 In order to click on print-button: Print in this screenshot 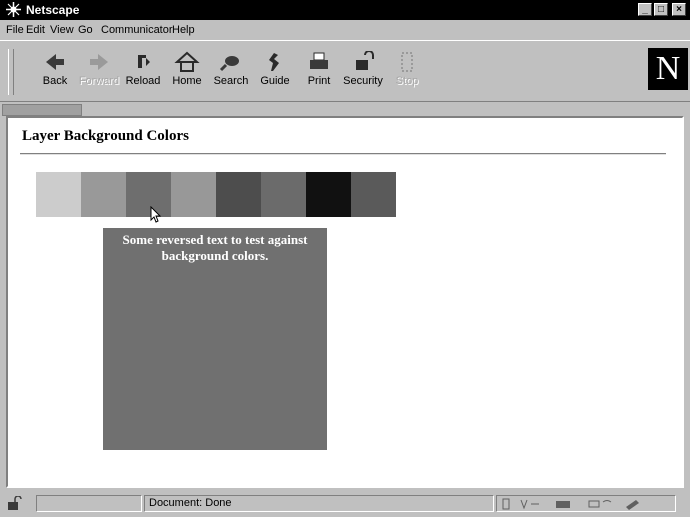, I will do `click(319, 72)`.